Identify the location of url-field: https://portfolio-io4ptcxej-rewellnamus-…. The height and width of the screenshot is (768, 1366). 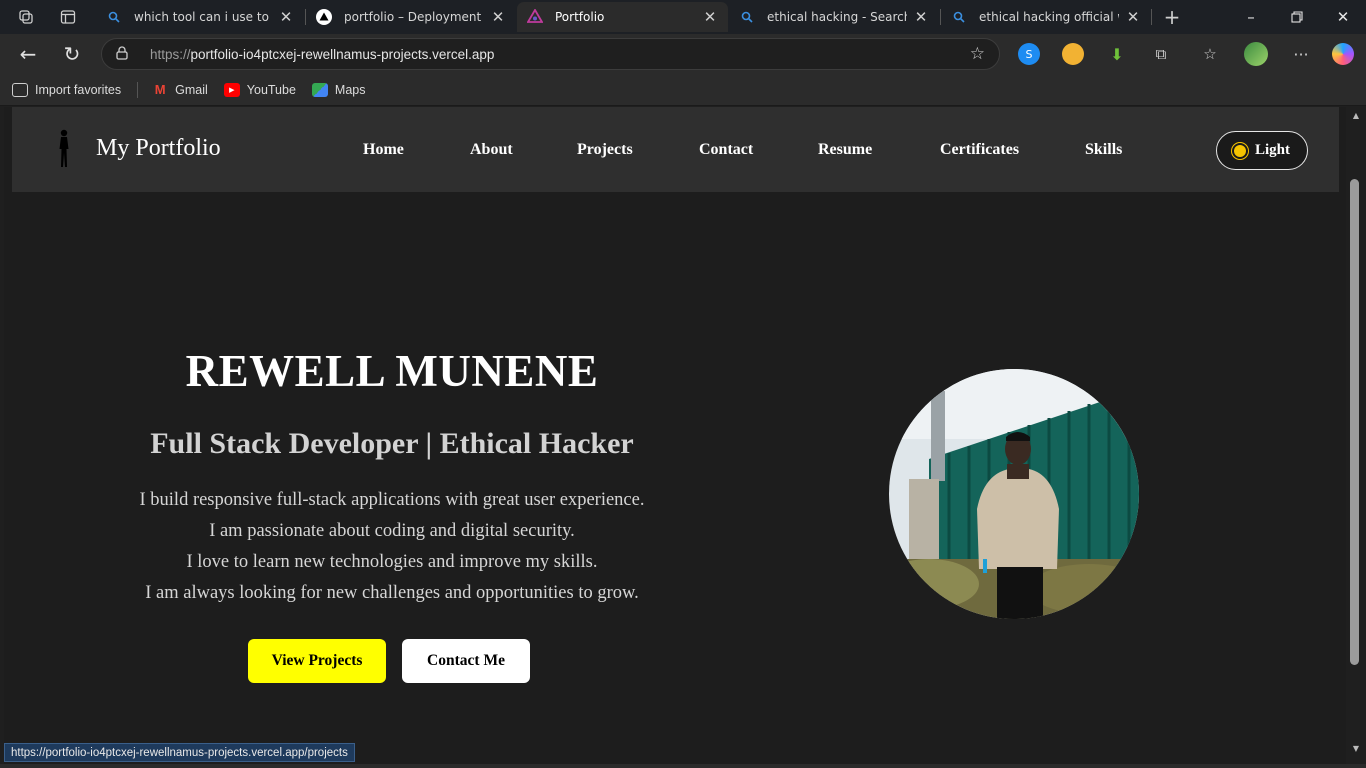
(550, 54).